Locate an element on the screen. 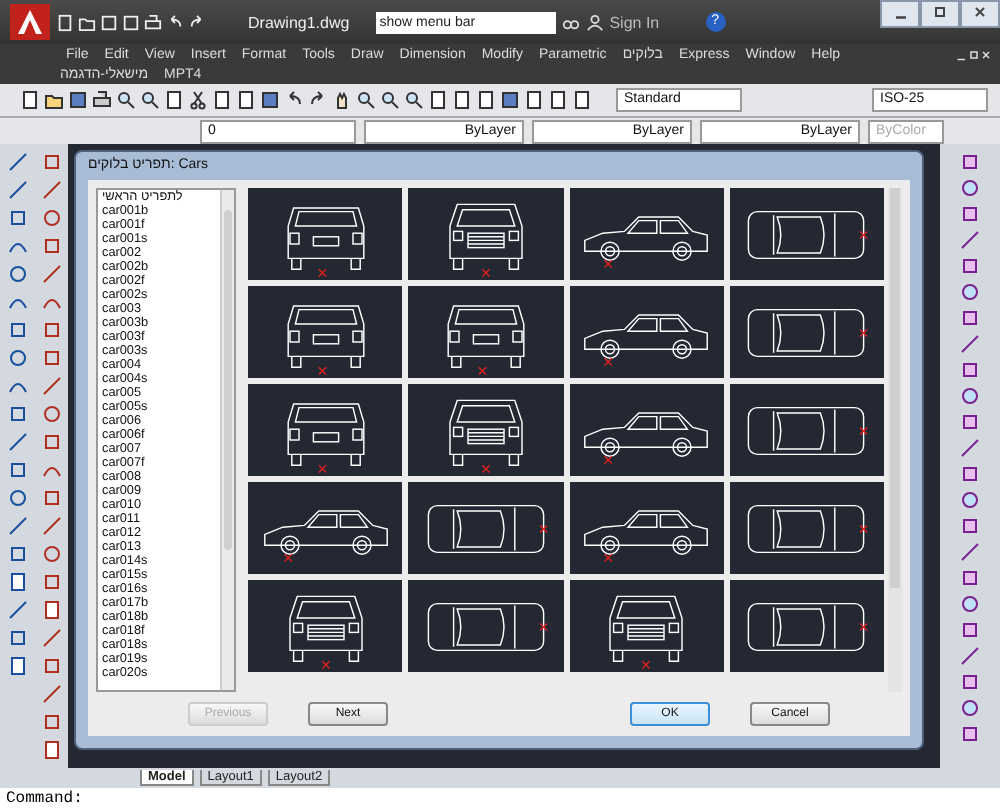  file-name: Drawing1.dwg is located at coordinates (299, 22).